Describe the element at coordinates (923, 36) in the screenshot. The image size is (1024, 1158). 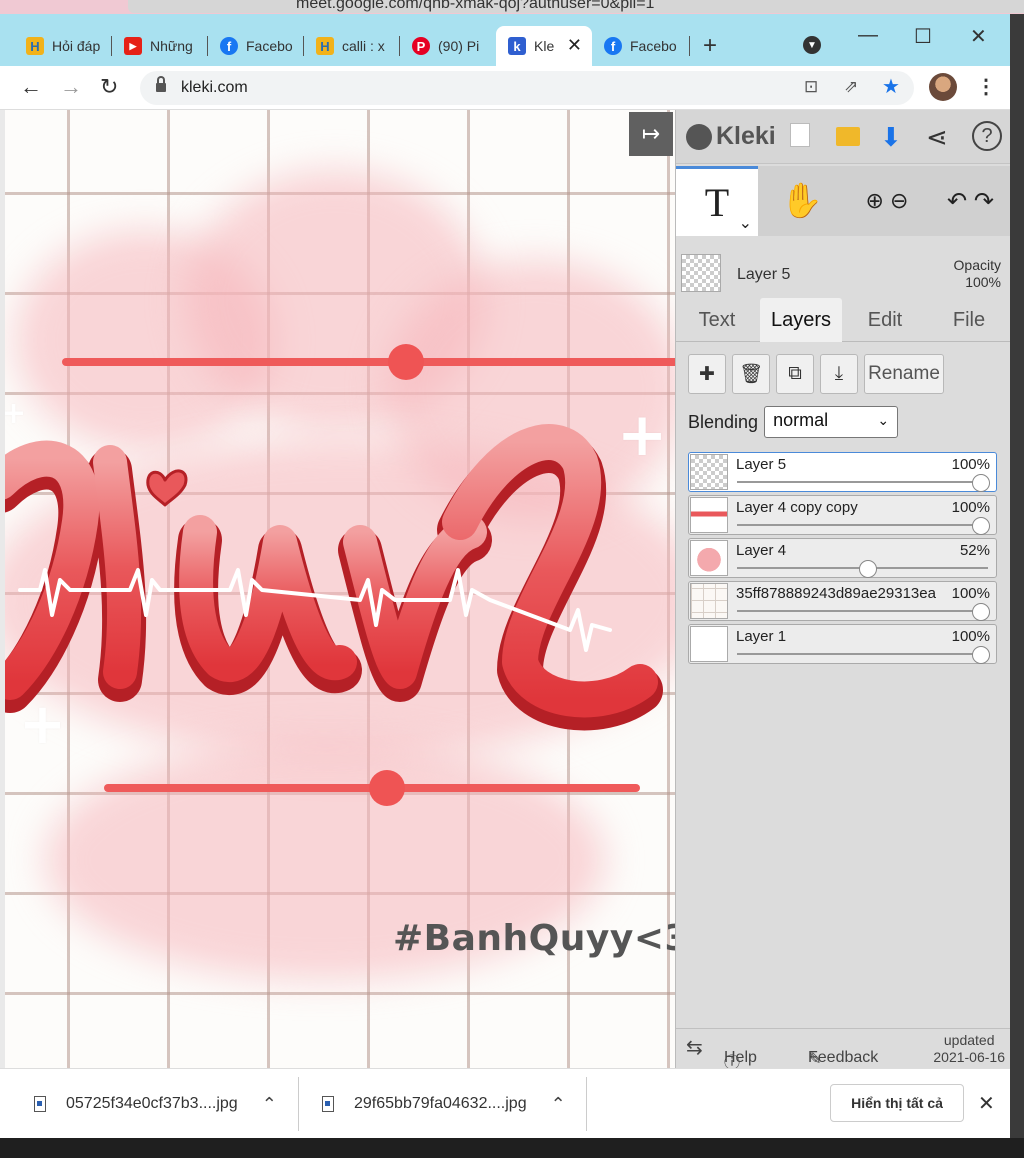
I see `maximize-icon: ☐` at that location.